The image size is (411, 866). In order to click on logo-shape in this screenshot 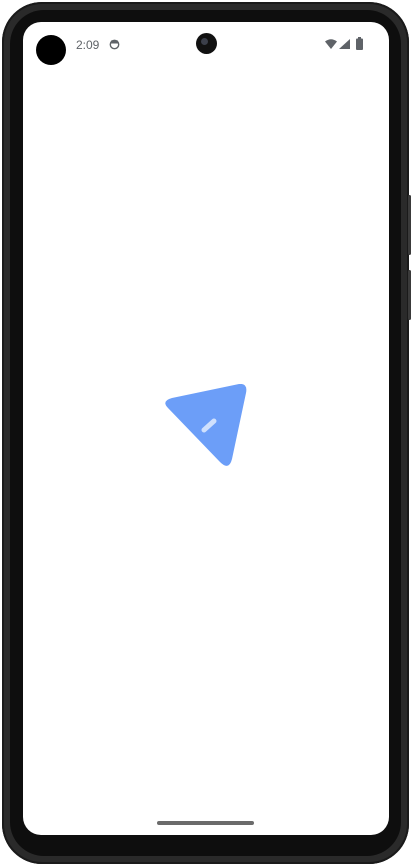, I will do `click(206, 425)`.